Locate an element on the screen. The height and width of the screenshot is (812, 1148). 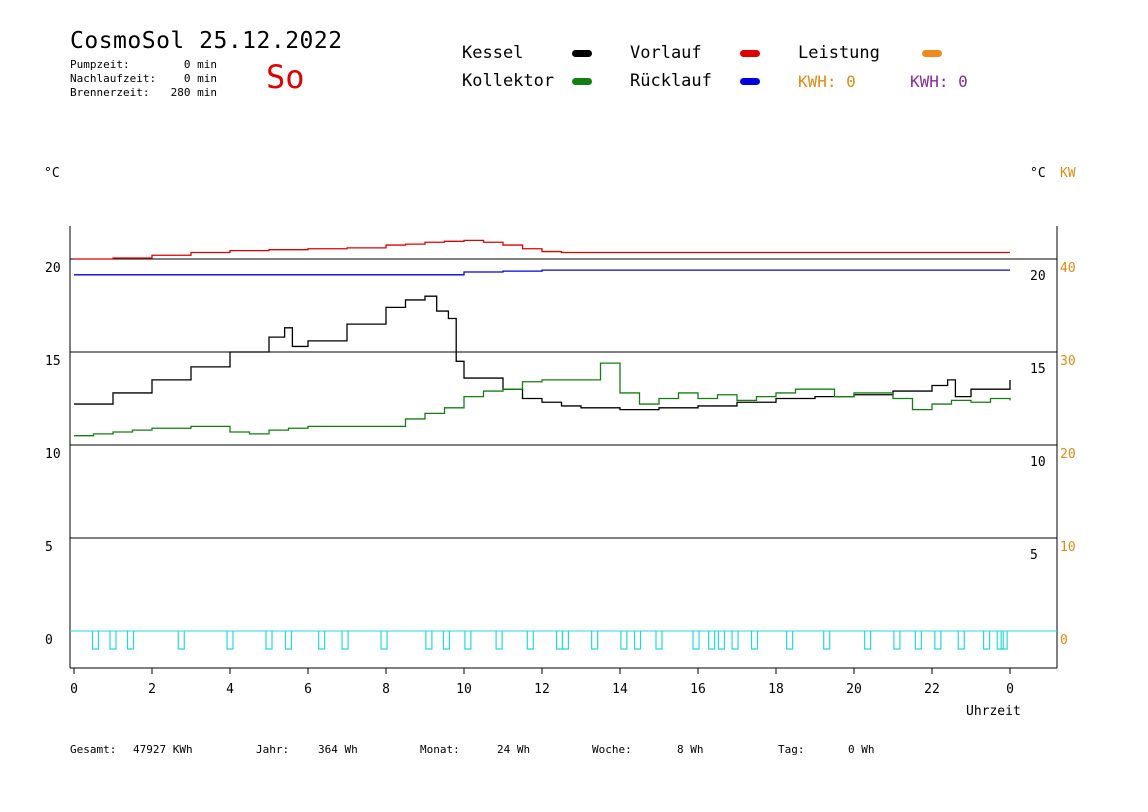
legend-kollektor-label: Kollektor is located at coordinates (508, 81).